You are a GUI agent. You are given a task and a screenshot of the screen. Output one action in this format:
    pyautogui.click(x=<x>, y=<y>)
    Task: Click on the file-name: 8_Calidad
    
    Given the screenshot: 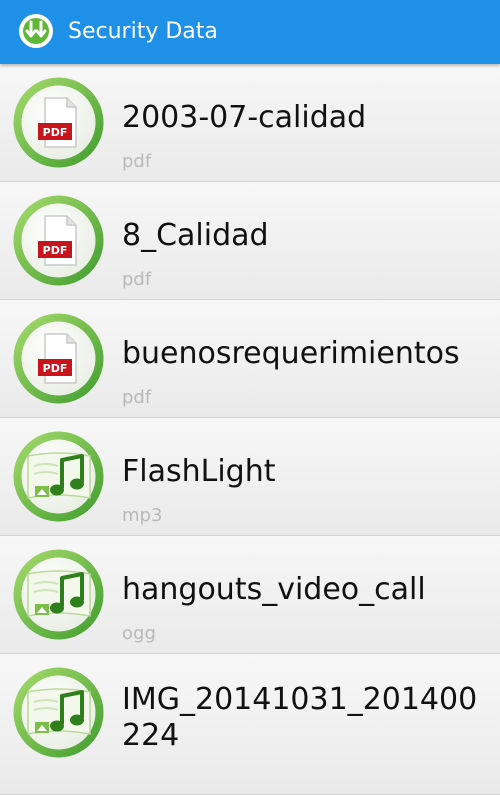 What is the action you would take?
    pyautogui.click(x=195, y=235)
    